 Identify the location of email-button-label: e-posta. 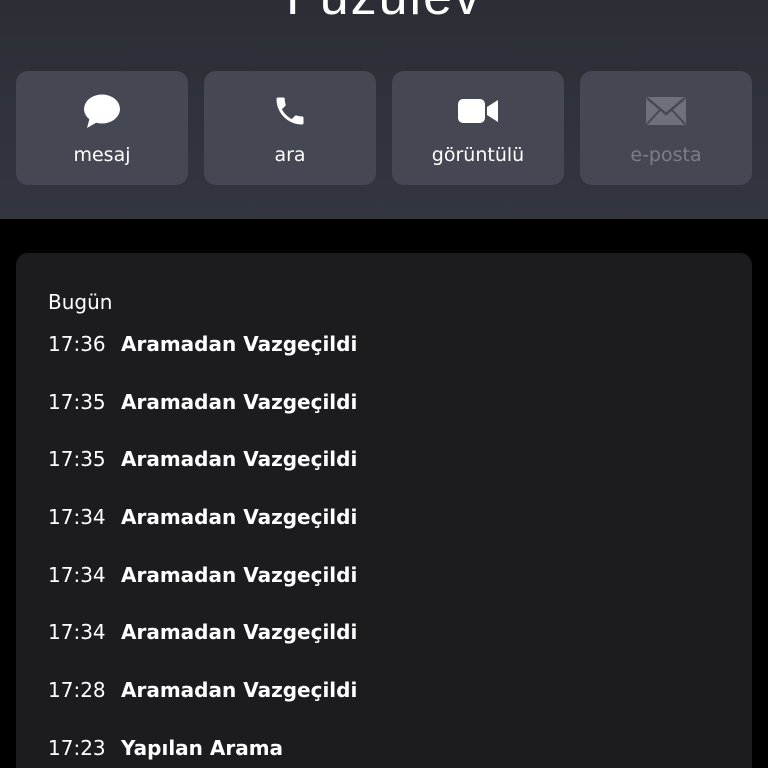
(666, 155).